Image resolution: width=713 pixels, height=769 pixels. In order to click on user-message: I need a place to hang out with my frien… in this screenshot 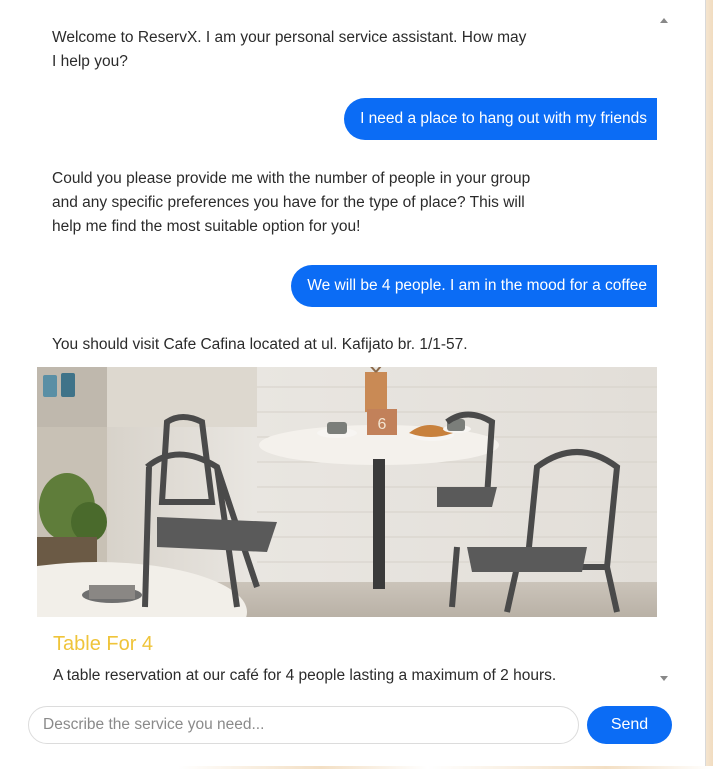, I will do `click(500, 119)`.